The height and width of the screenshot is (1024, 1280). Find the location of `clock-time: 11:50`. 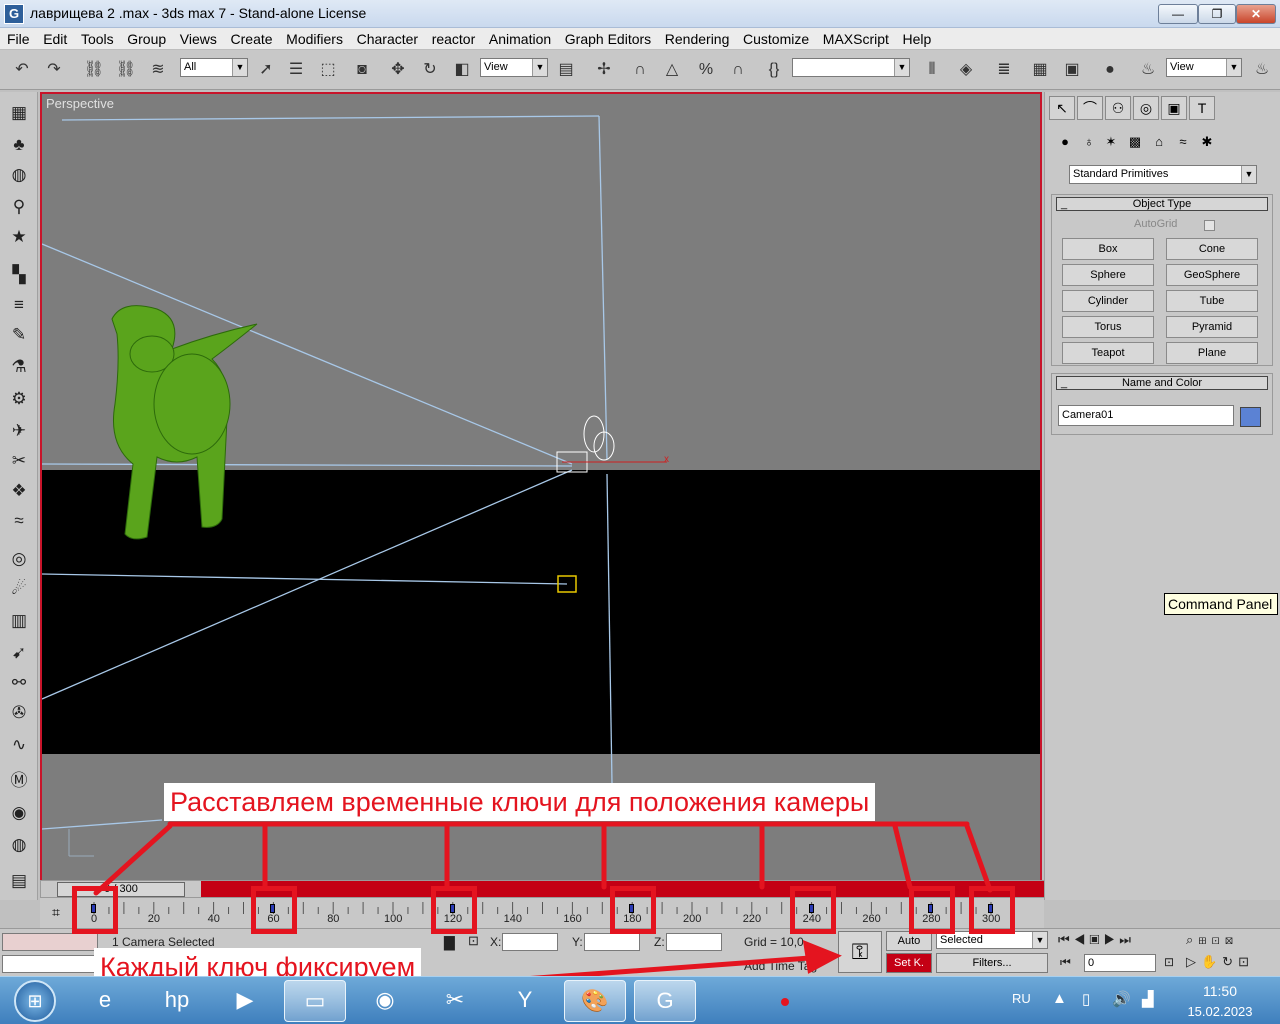

clock-time: 11:50 is located at coordinates (1220, 991).